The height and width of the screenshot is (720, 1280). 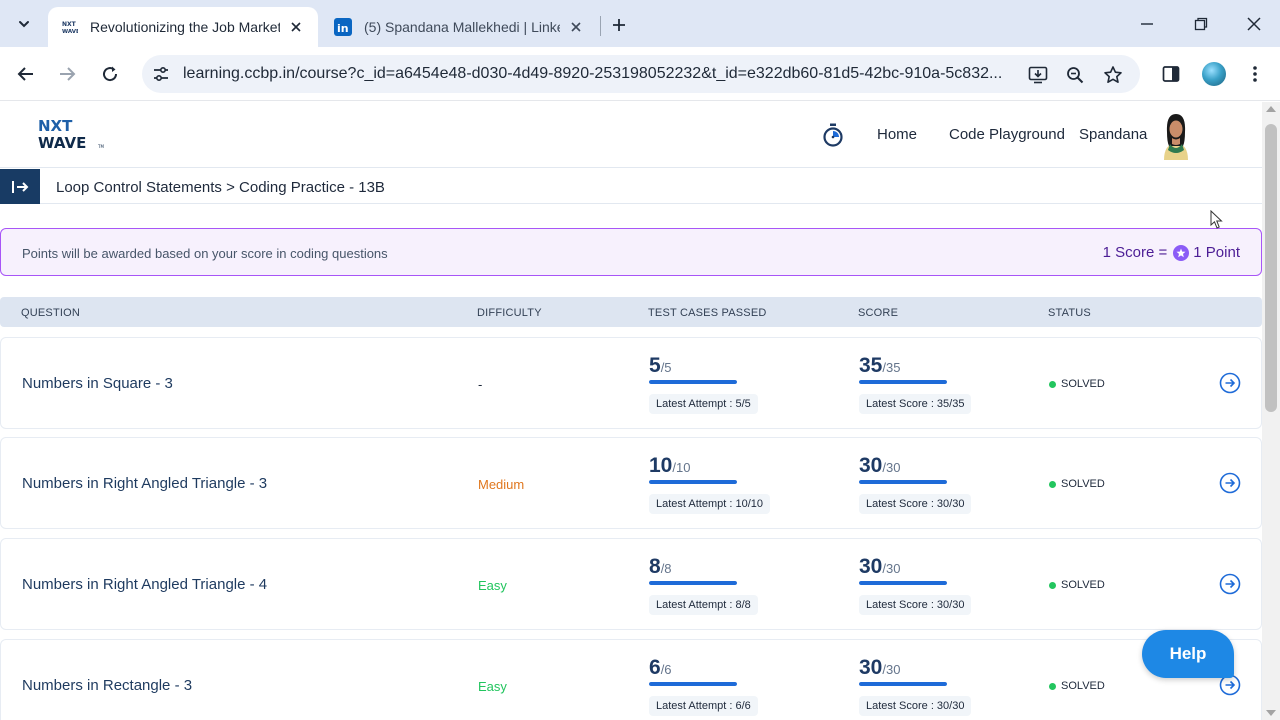 What do you see at coordinates (1075, 75) in the screenshot?
I see `zoom-icon` at bounding box center [1075, 75].